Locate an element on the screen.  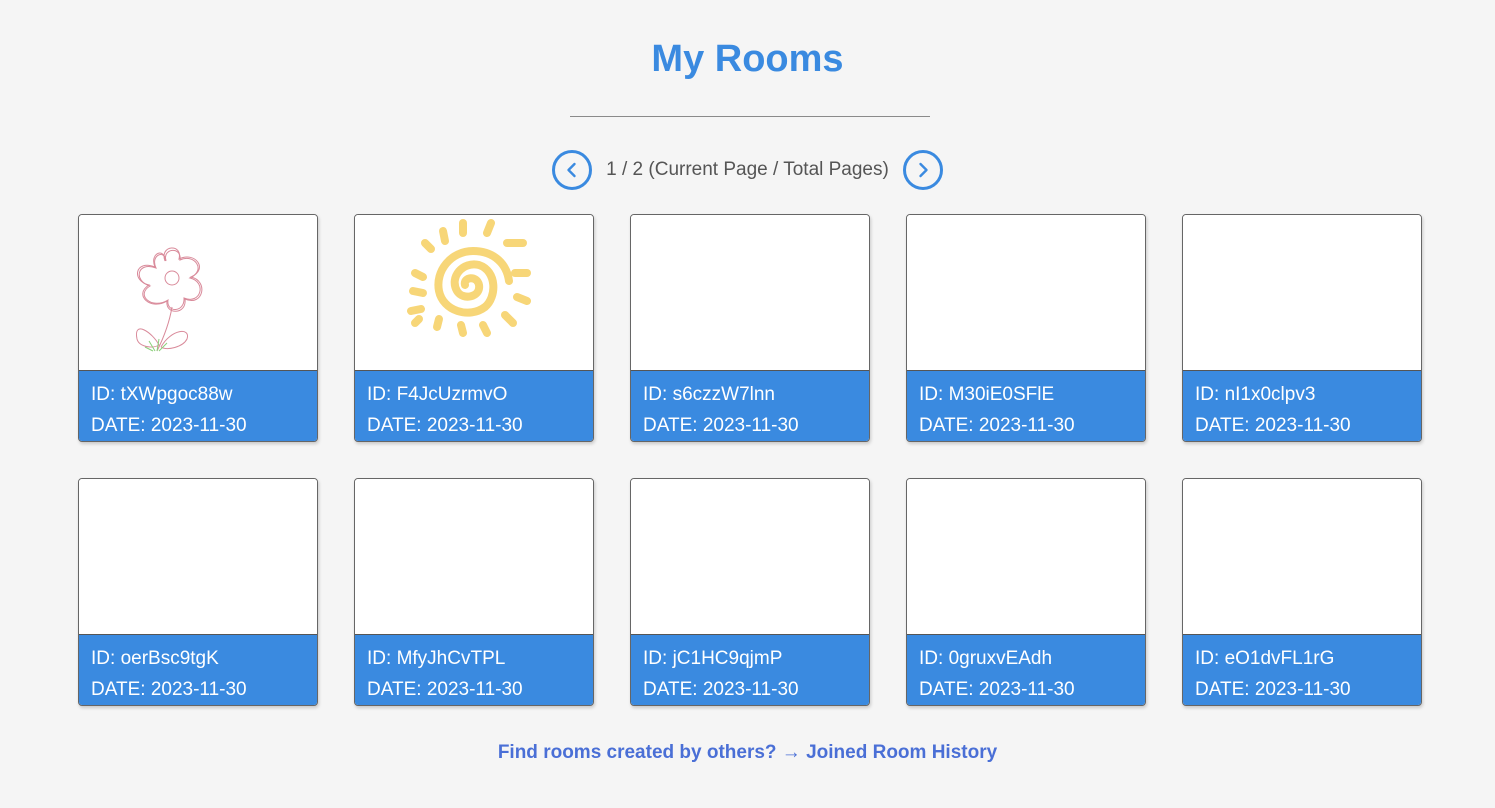
room-card: ID: M30iE0SFlE DATE: 2023-11-30 is located at coordinates (1026, 328).